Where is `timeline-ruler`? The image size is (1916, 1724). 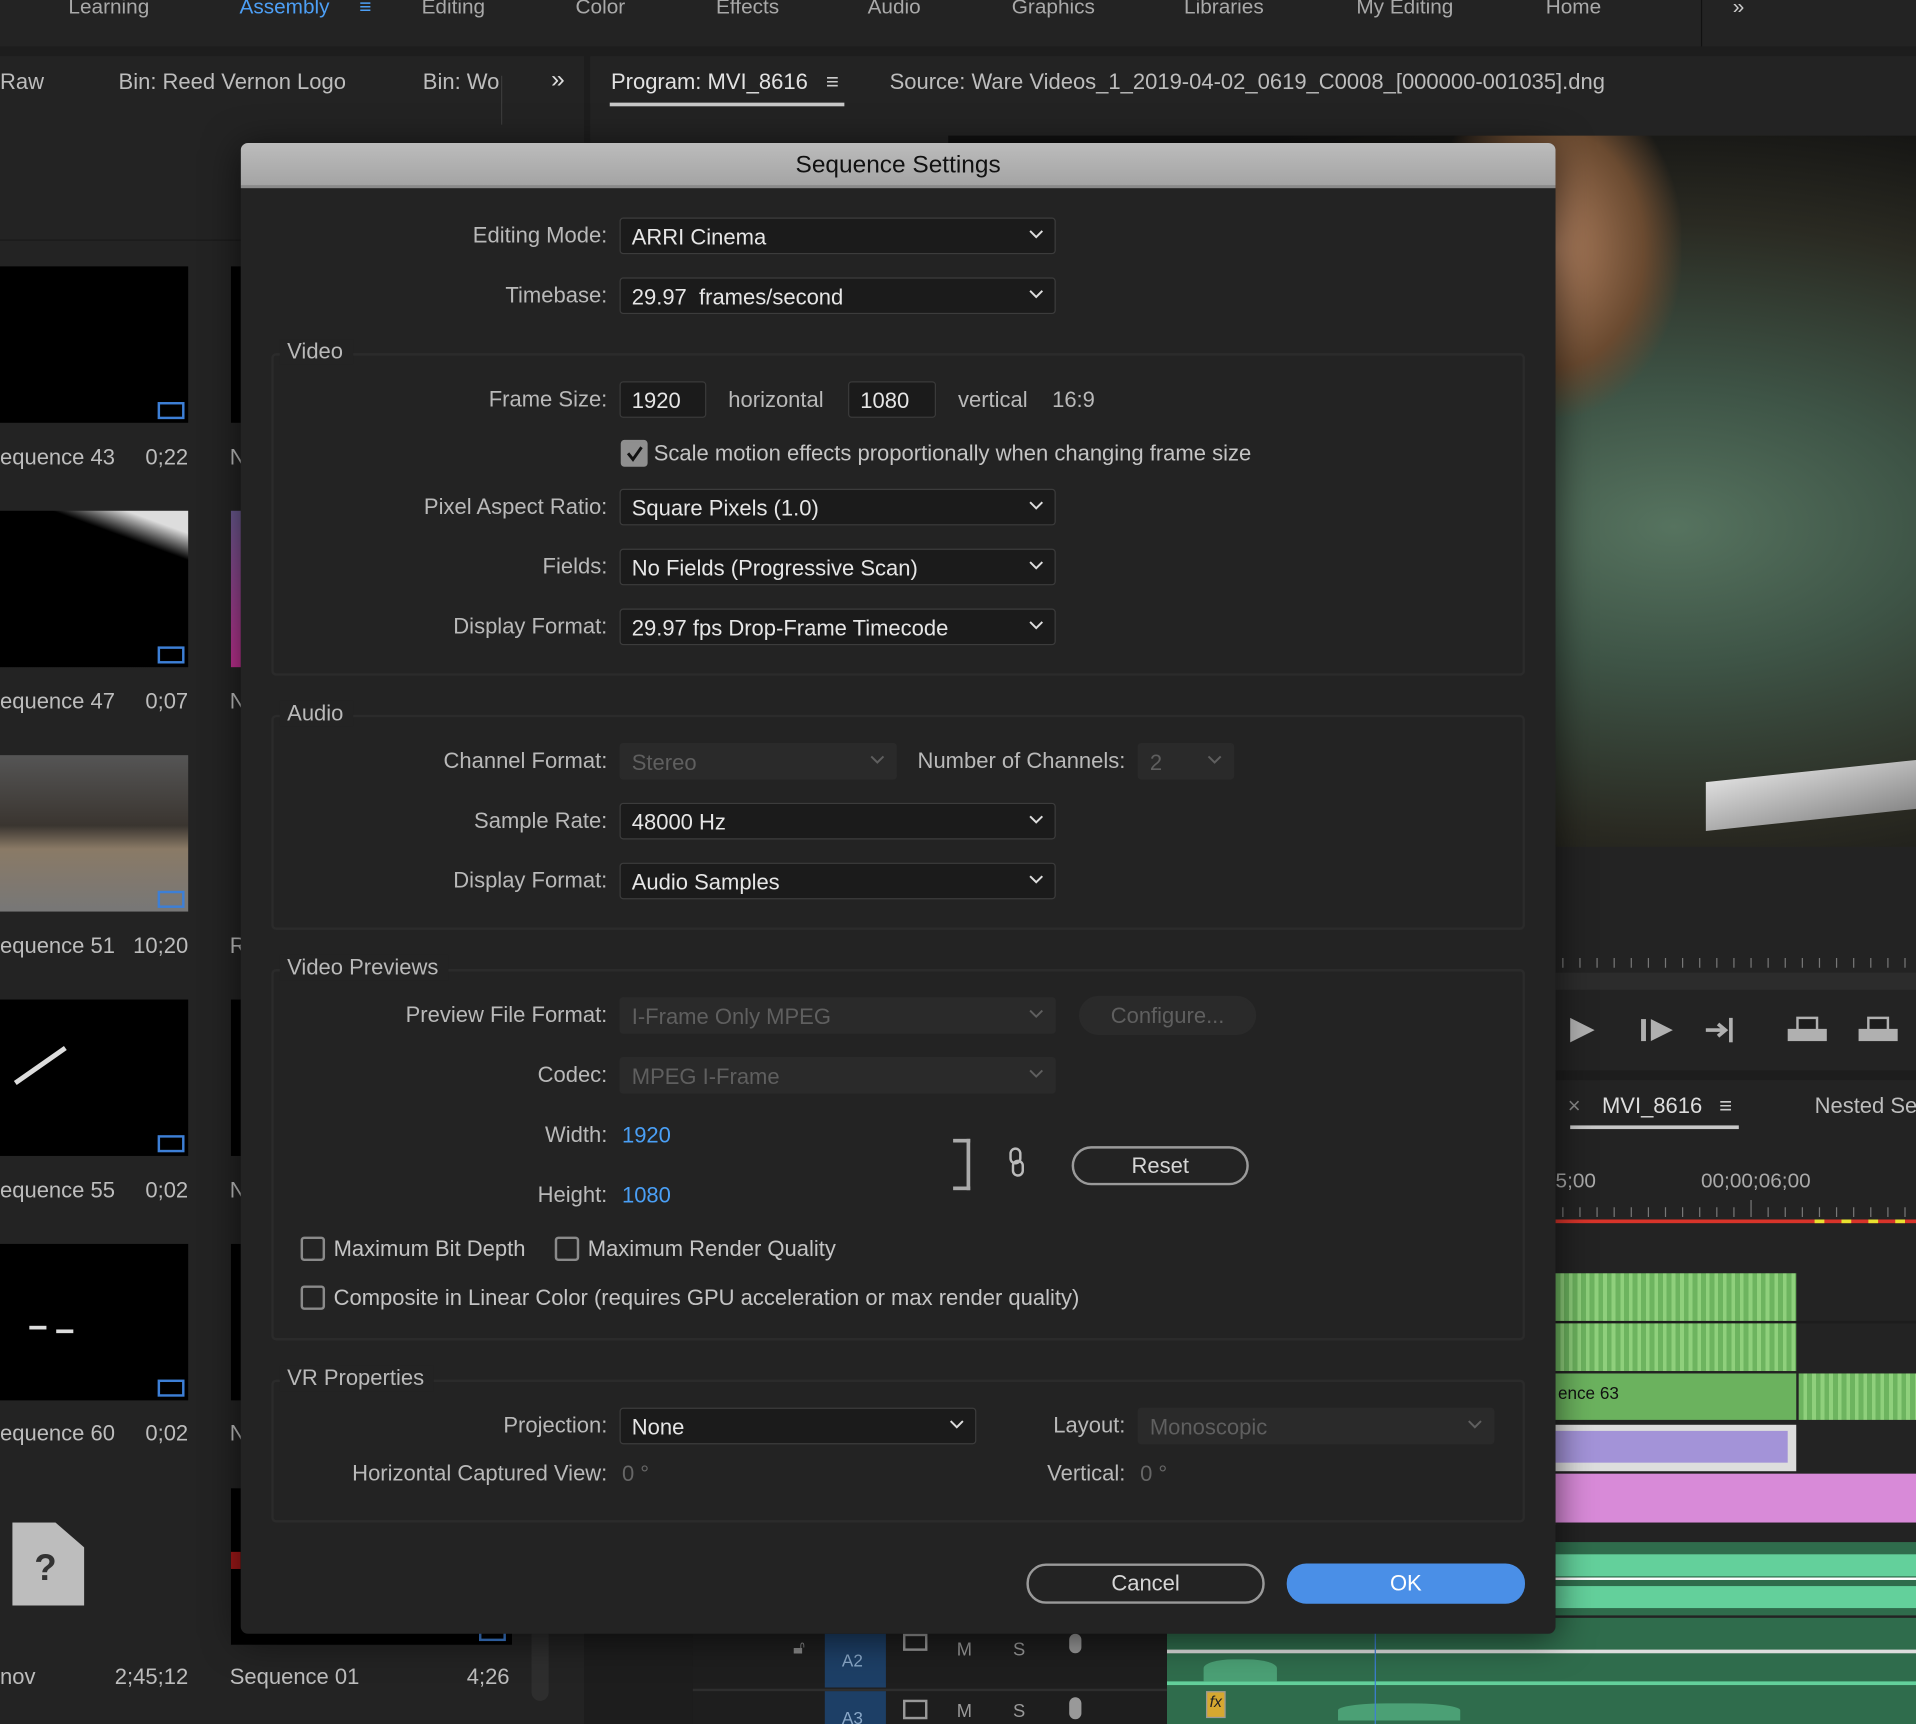 timeline-ruler is located at coordinates (1735, 1209).